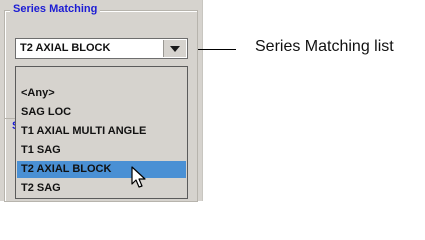 Image resolution: width=425 pixels, height=240 pixels. I want to click on dropdown-button, so click(174, 48).